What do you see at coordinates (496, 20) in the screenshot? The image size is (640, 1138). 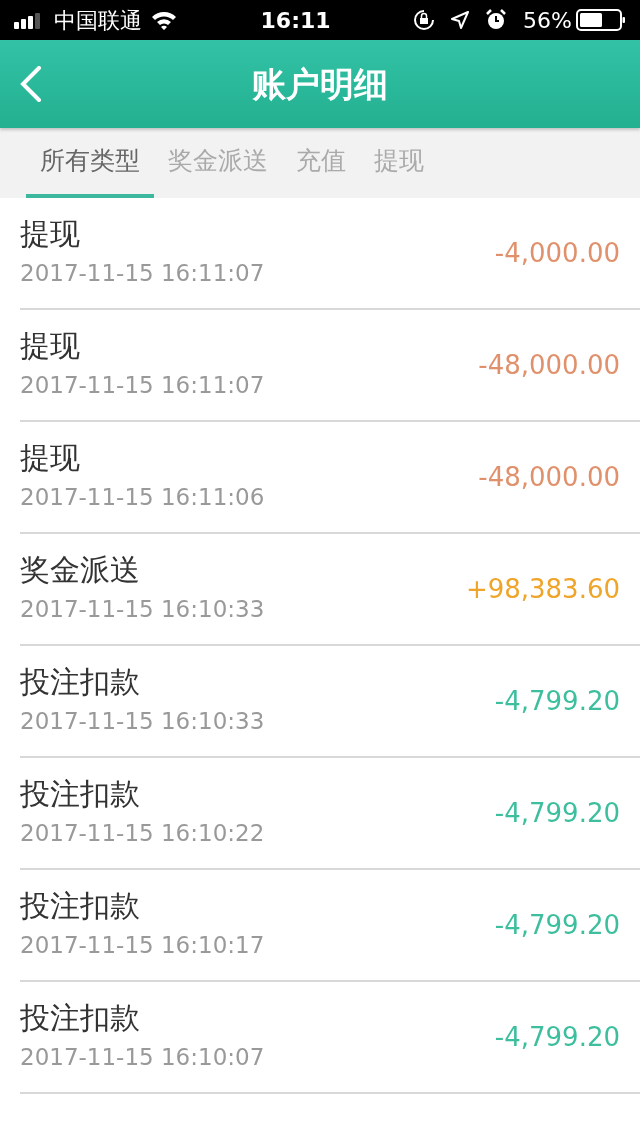 I see `alarm-icon` at bounding box center [496, 20].